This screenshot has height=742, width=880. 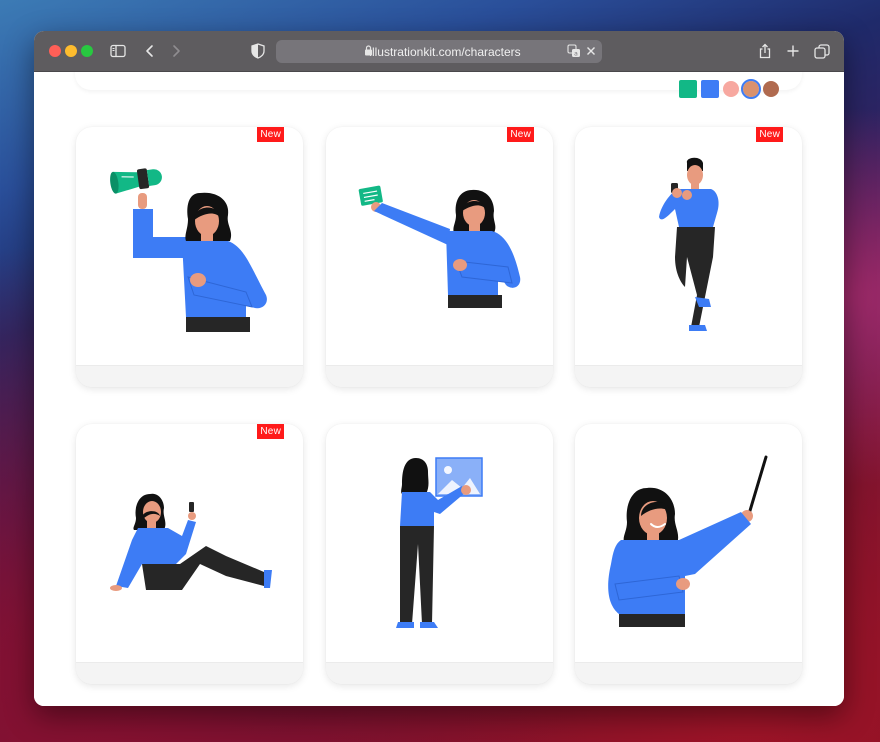 What do you see at coordinates (258, 51) in the screenshot?
I see `privacy-shield-icon` at bounding box center [258, 51].